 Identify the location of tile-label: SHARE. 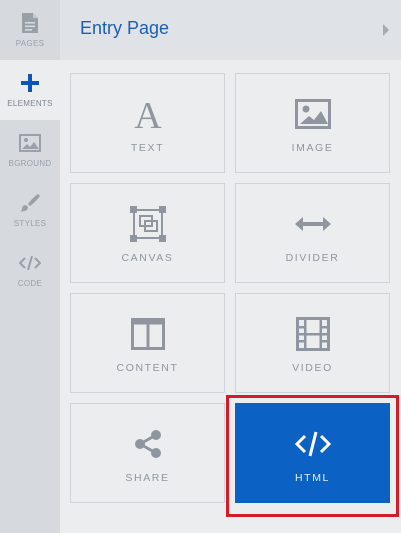
(147, 478).